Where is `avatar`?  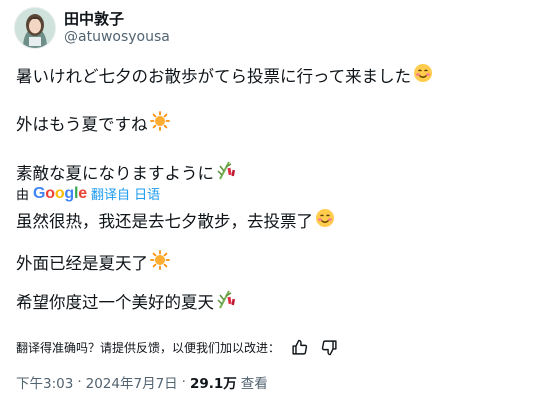
avatar is located at coordinates (35, 28).